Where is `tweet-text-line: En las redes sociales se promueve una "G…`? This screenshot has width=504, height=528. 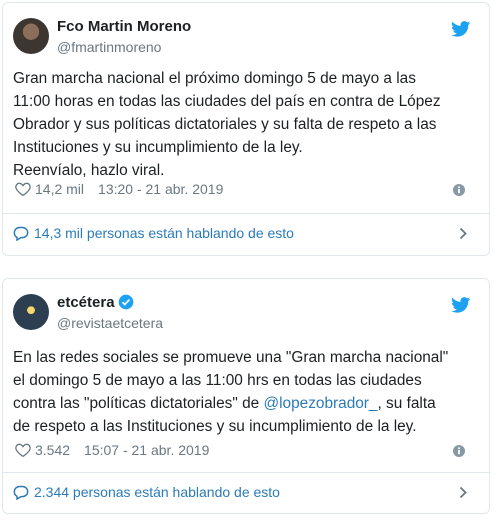
tweet-text-line: En las redes sociales se promueve una "G… is located at coordinates (231, 357).